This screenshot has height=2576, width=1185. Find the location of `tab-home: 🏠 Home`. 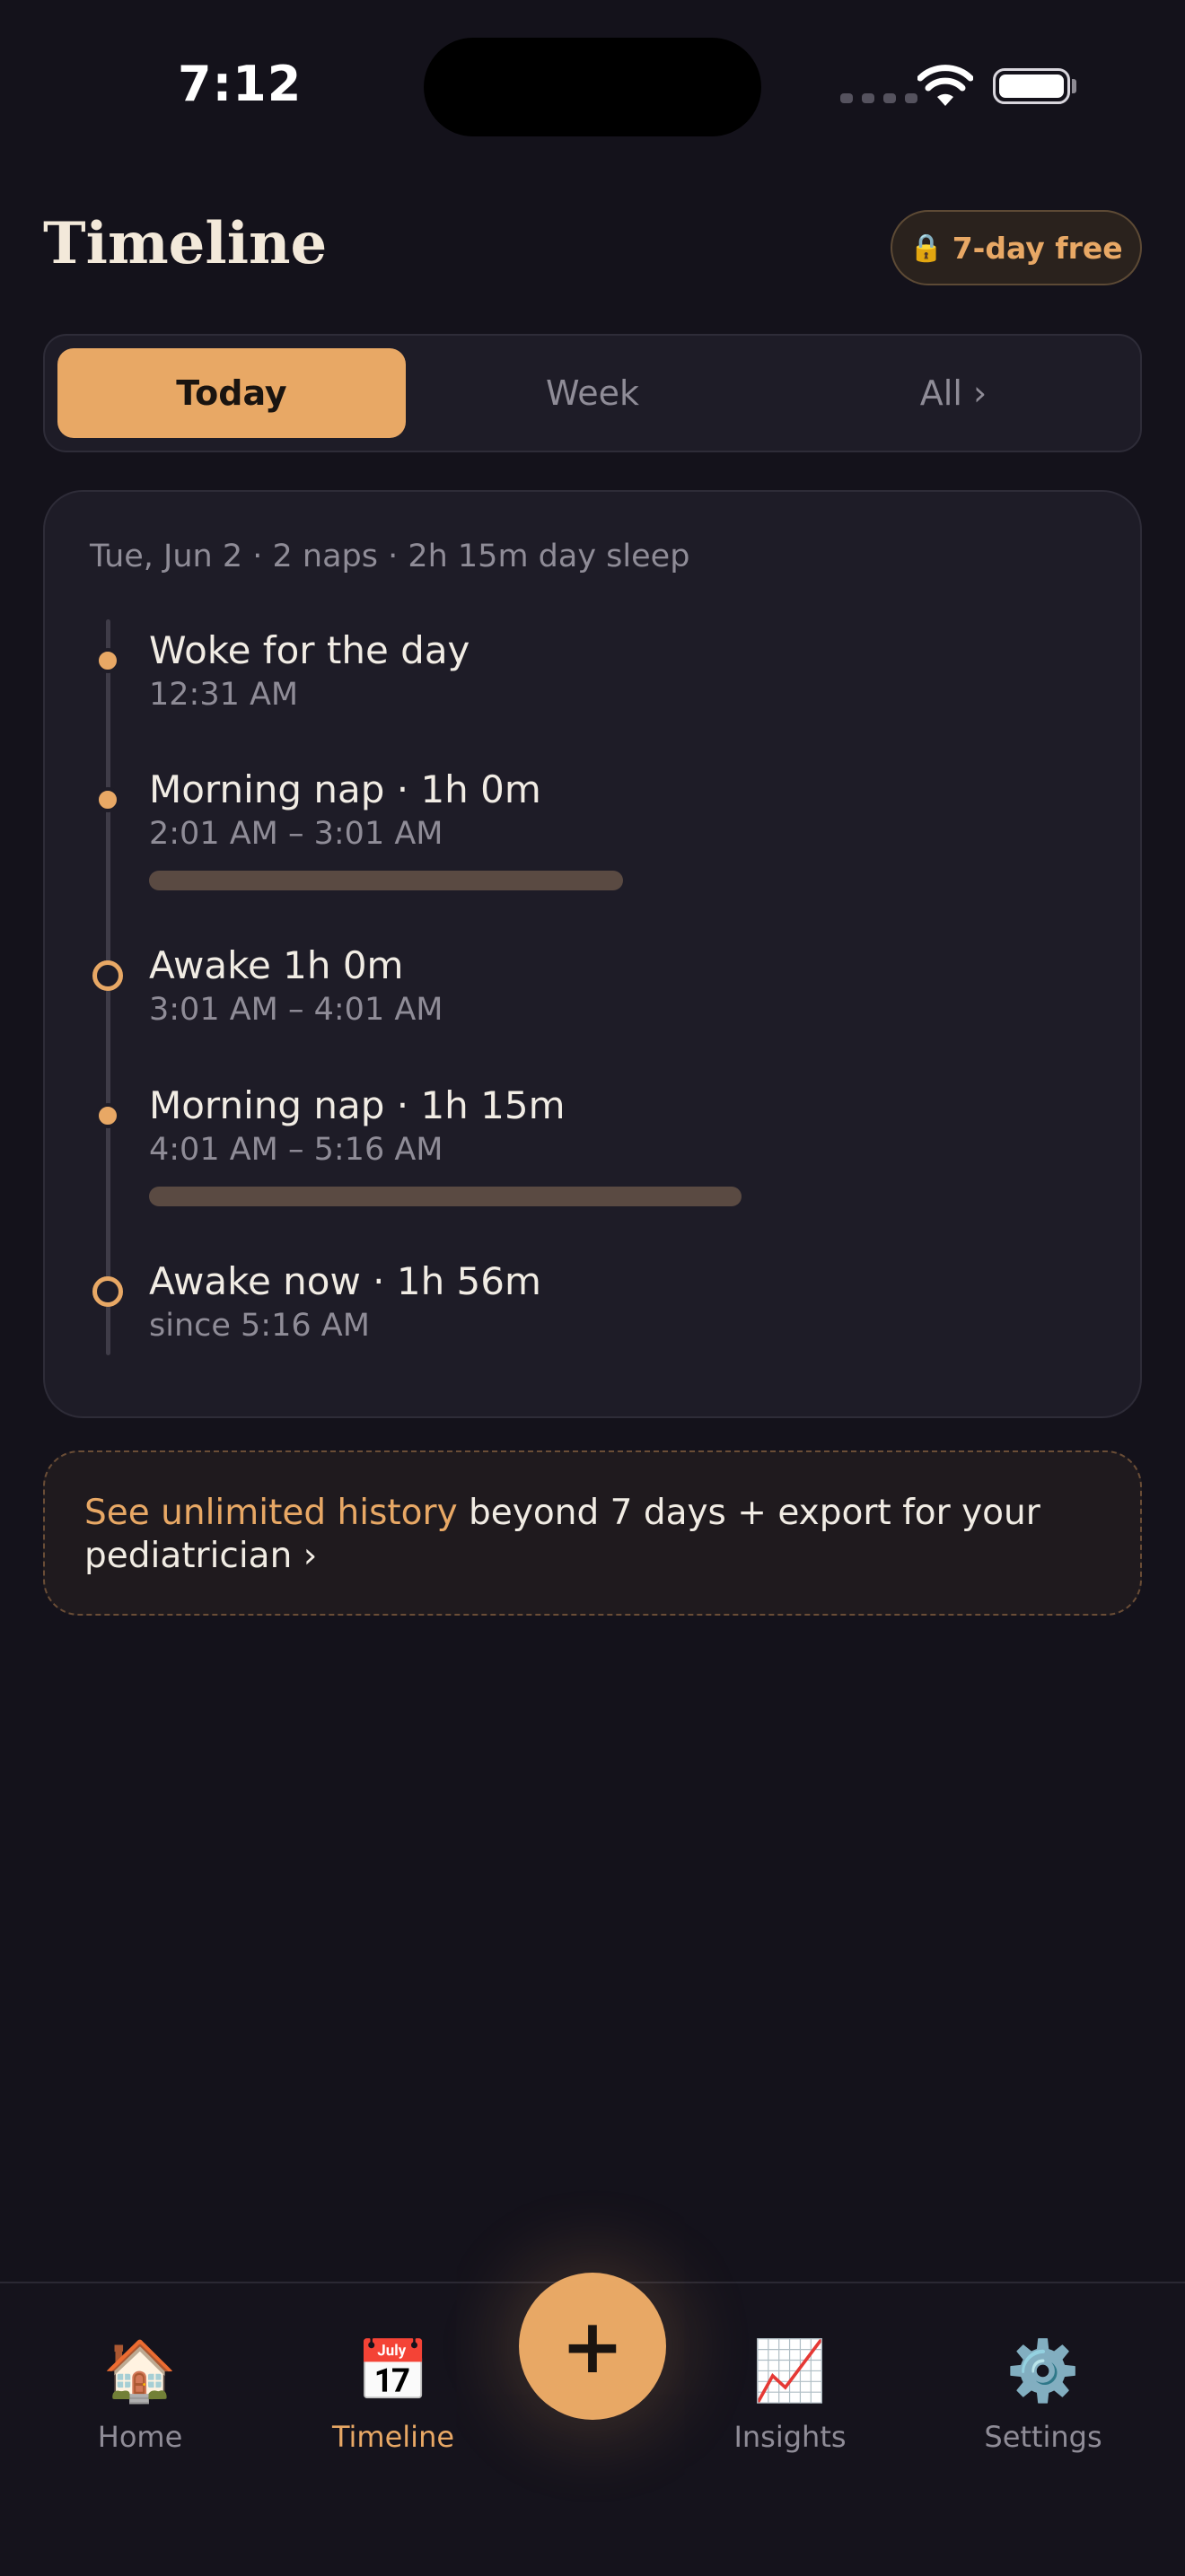

tab-home: 🏠 Home is located at coordinates (140, 2394).